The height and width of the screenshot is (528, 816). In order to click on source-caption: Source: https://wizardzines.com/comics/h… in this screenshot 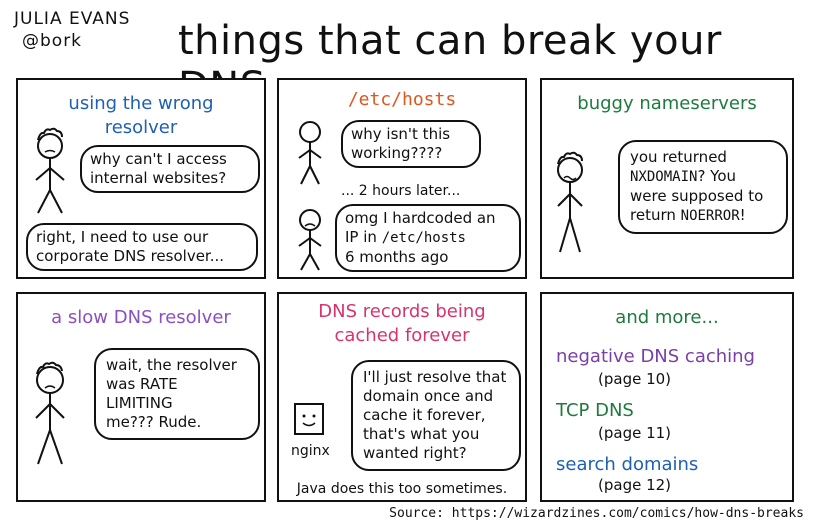, I will do `click(596, 513)`.